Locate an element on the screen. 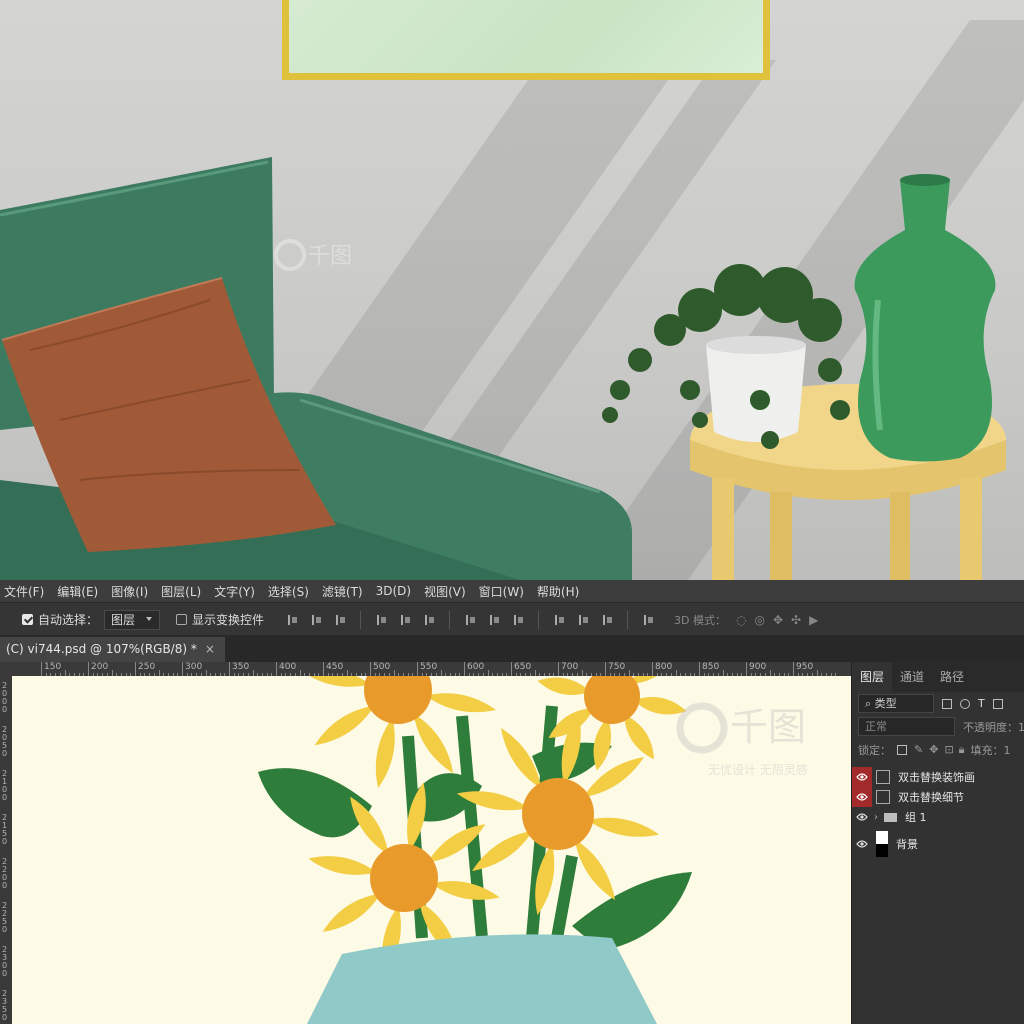  chevron-right-icon: › is located at coordinates (876, 817).